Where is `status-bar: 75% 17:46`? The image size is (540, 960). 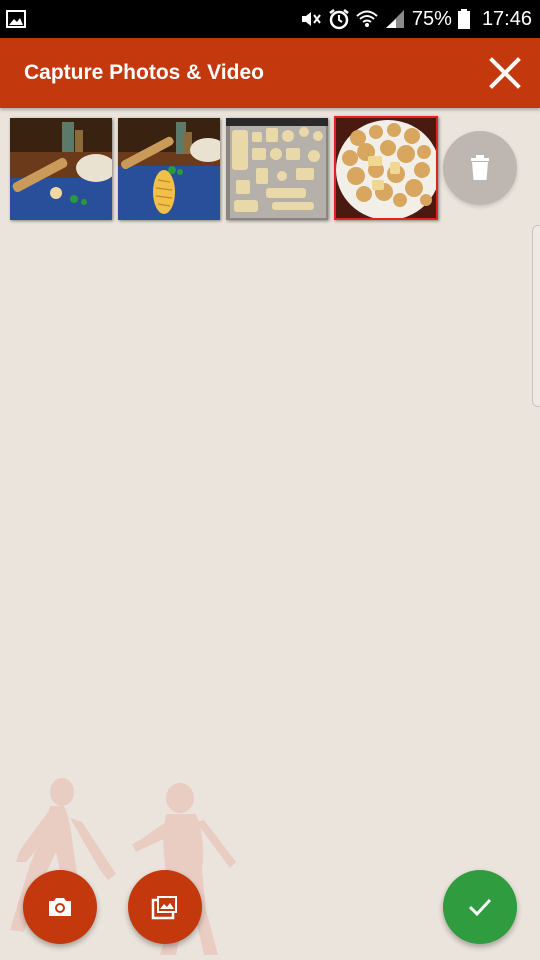
status-bar: 75% 17:46 is located at coordinates (270, 19).